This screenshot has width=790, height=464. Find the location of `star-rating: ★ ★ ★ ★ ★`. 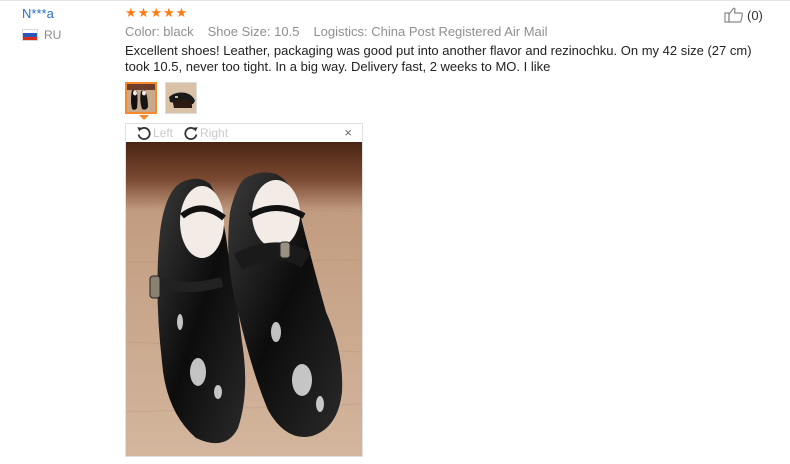

star-rating: ★ ★ ★ ★ ★ is located at coordinates (156, 13).